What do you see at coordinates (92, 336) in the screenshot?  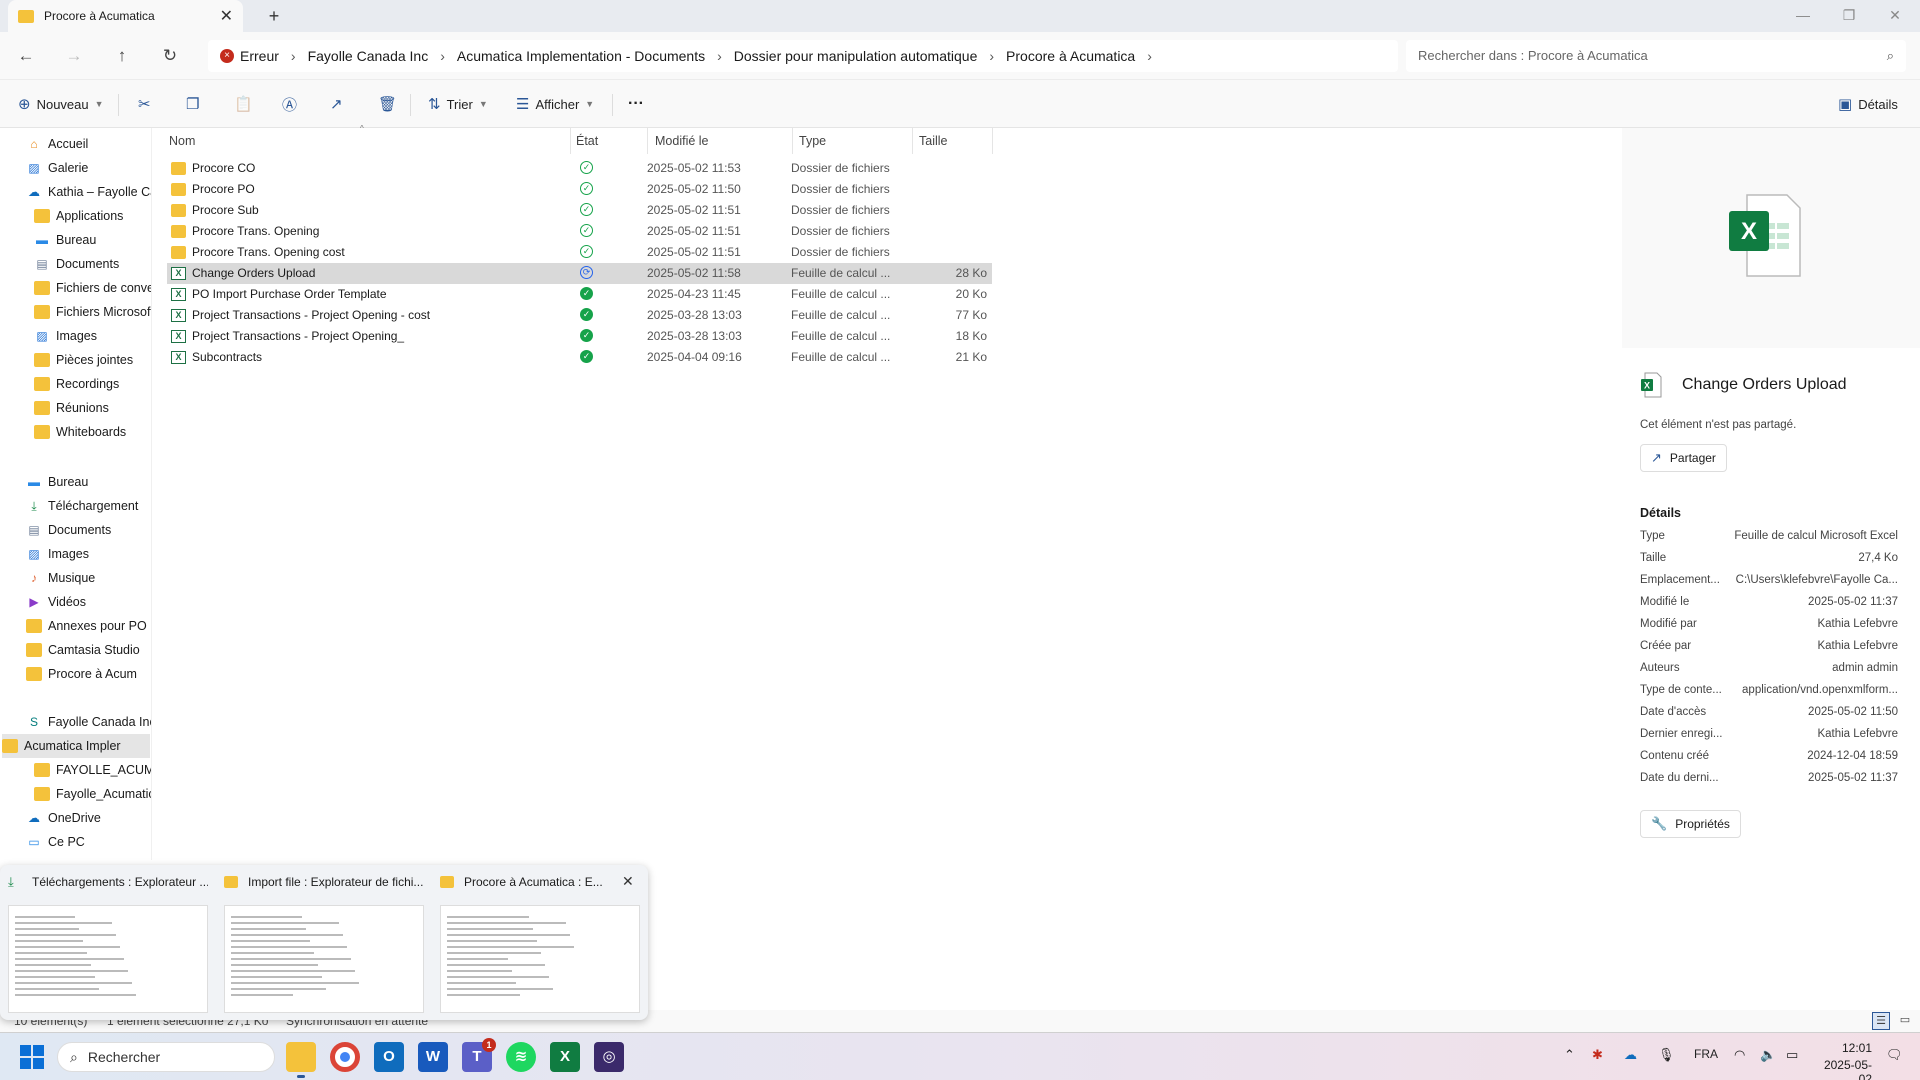 I see `sidebar-item: ▨ Images` at bounding box center [92, 336].